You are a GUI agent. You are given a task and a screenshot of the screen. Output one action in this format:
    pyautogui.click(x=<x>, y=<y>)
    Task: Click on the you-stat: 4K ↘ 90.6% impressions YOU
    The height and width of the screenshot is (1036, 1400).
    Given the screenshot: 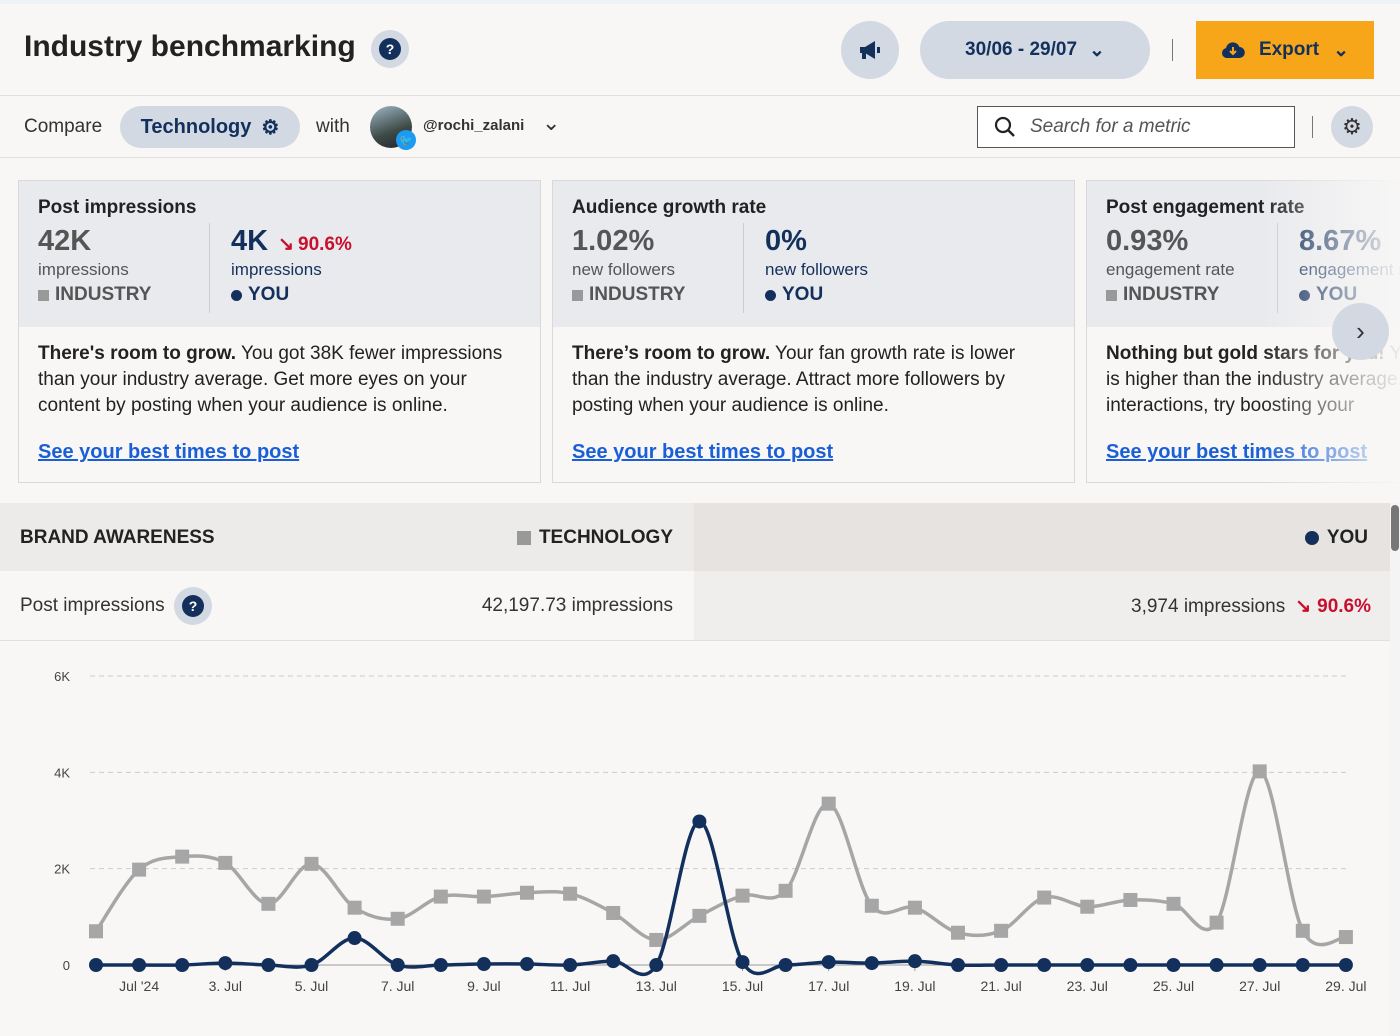 What is the action you would take?
    pyautogui.click(x=376, y=265)
    